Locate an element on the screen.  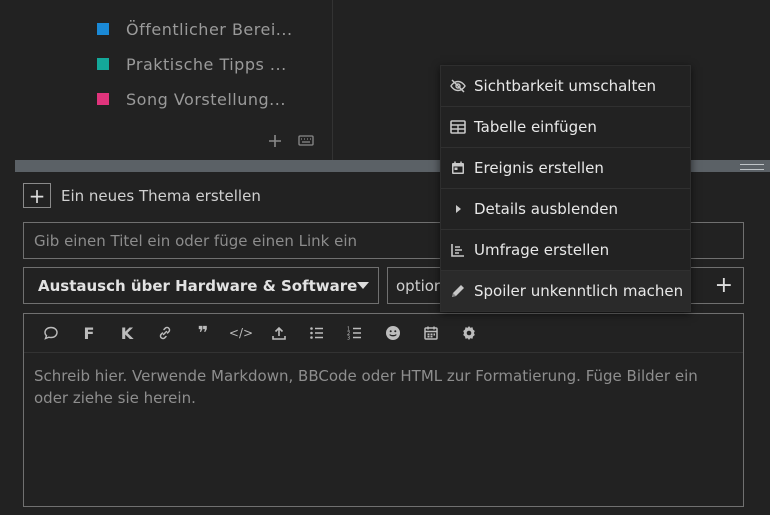
menu-item-label: Umfrage erstellen is located at coordinates (542, 250).